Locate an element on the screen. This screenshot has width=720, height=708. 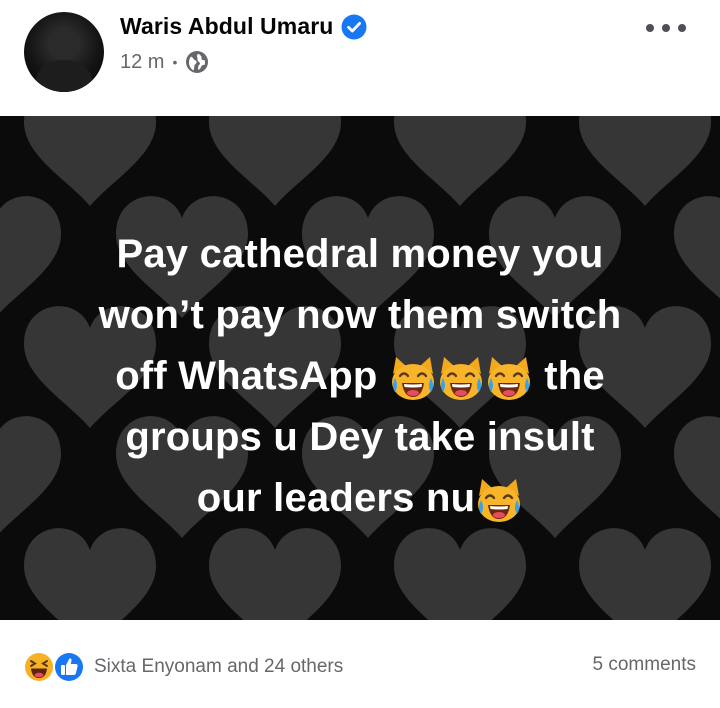
post-meta: 12 m • is located at coordinates (164, 62).